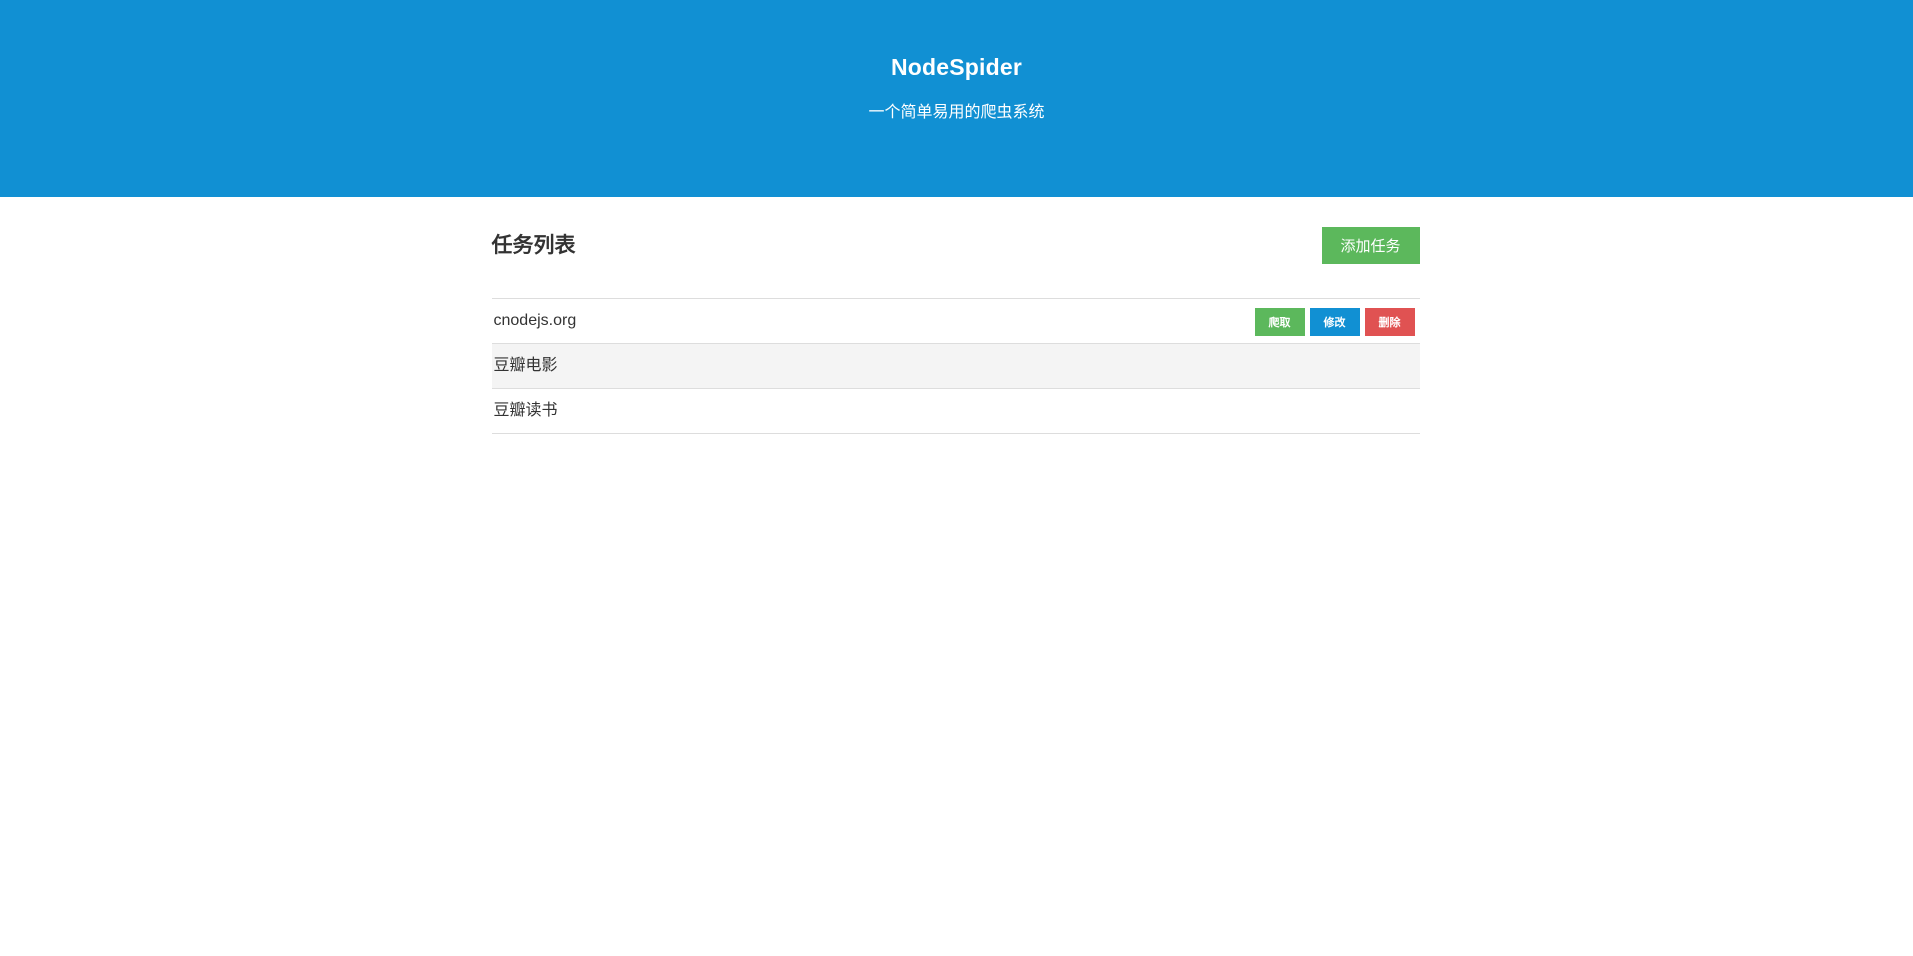 This screenshot has height=956, width=1913. What do you see at coordinates (956, 112) in the screenshot?
I see `site-subtitle: 一个简单易用的爬虫系统` at bounding box center [956, 112].